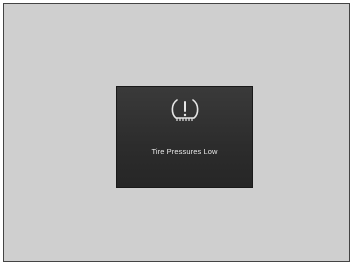 This screenshot has width=354, height=266. I want to click on warning-message: Tire Pressures Low, so click(184, 151).